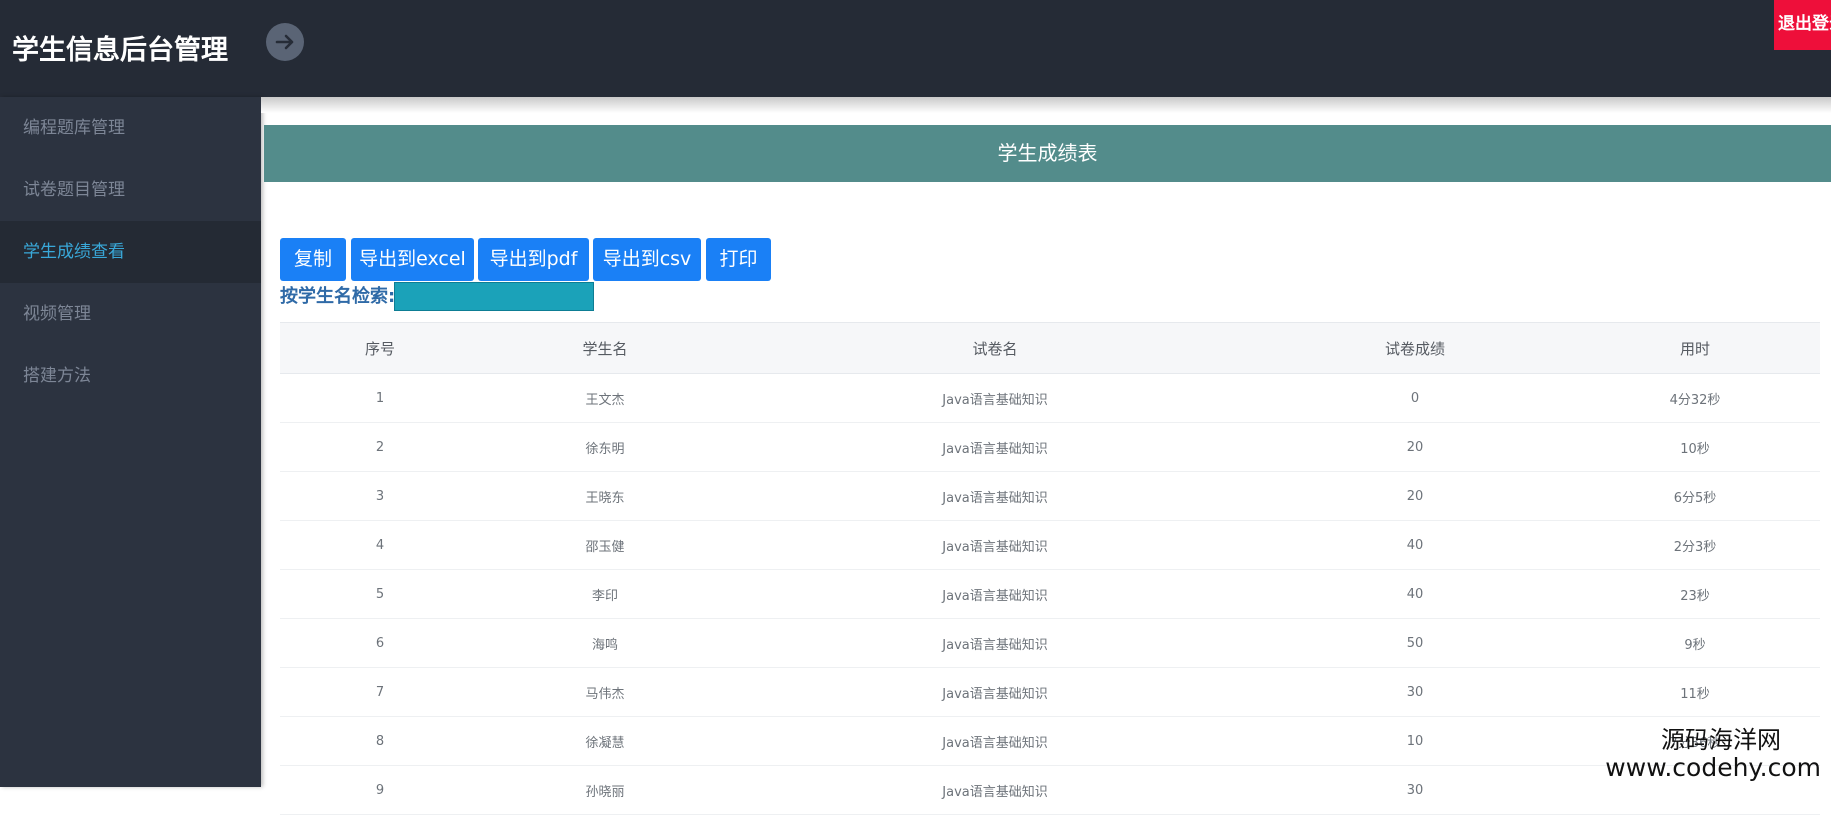  What do you see at coordinates (1695, 545) in the screenshot?
I see `cell-time: 2分3秒` at bounding box center [1695, 545].